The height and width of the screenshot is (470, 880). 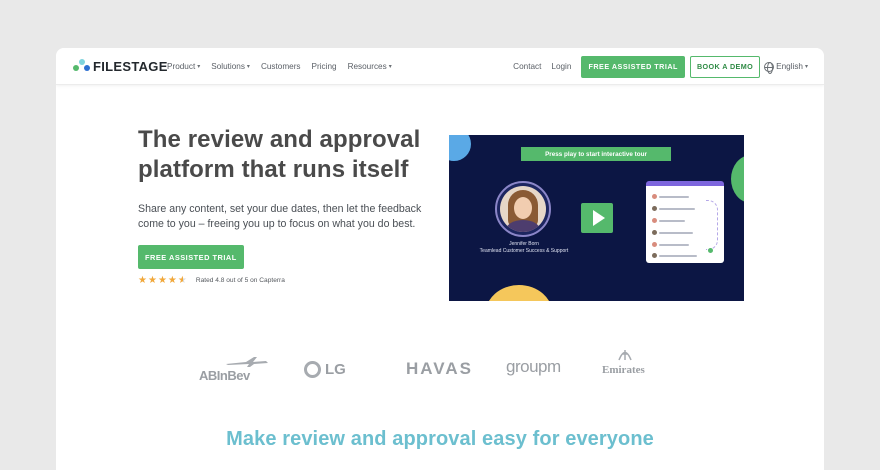 What do you see at coordinates (182, 280) in the screenshot?
I see `half-star-icon: ★` at bounding box center [182, 280].